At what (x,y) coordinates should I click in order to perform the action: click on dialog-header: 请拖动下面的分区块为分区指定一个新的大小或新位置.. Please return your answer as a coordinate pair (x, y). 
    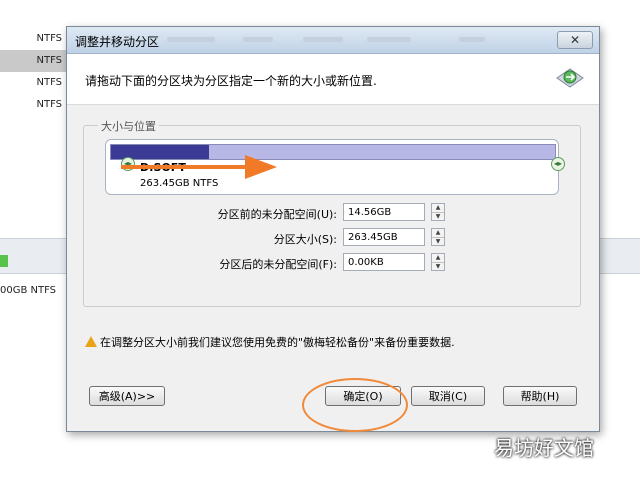
    Looking at the image, I should click on (333, 79).